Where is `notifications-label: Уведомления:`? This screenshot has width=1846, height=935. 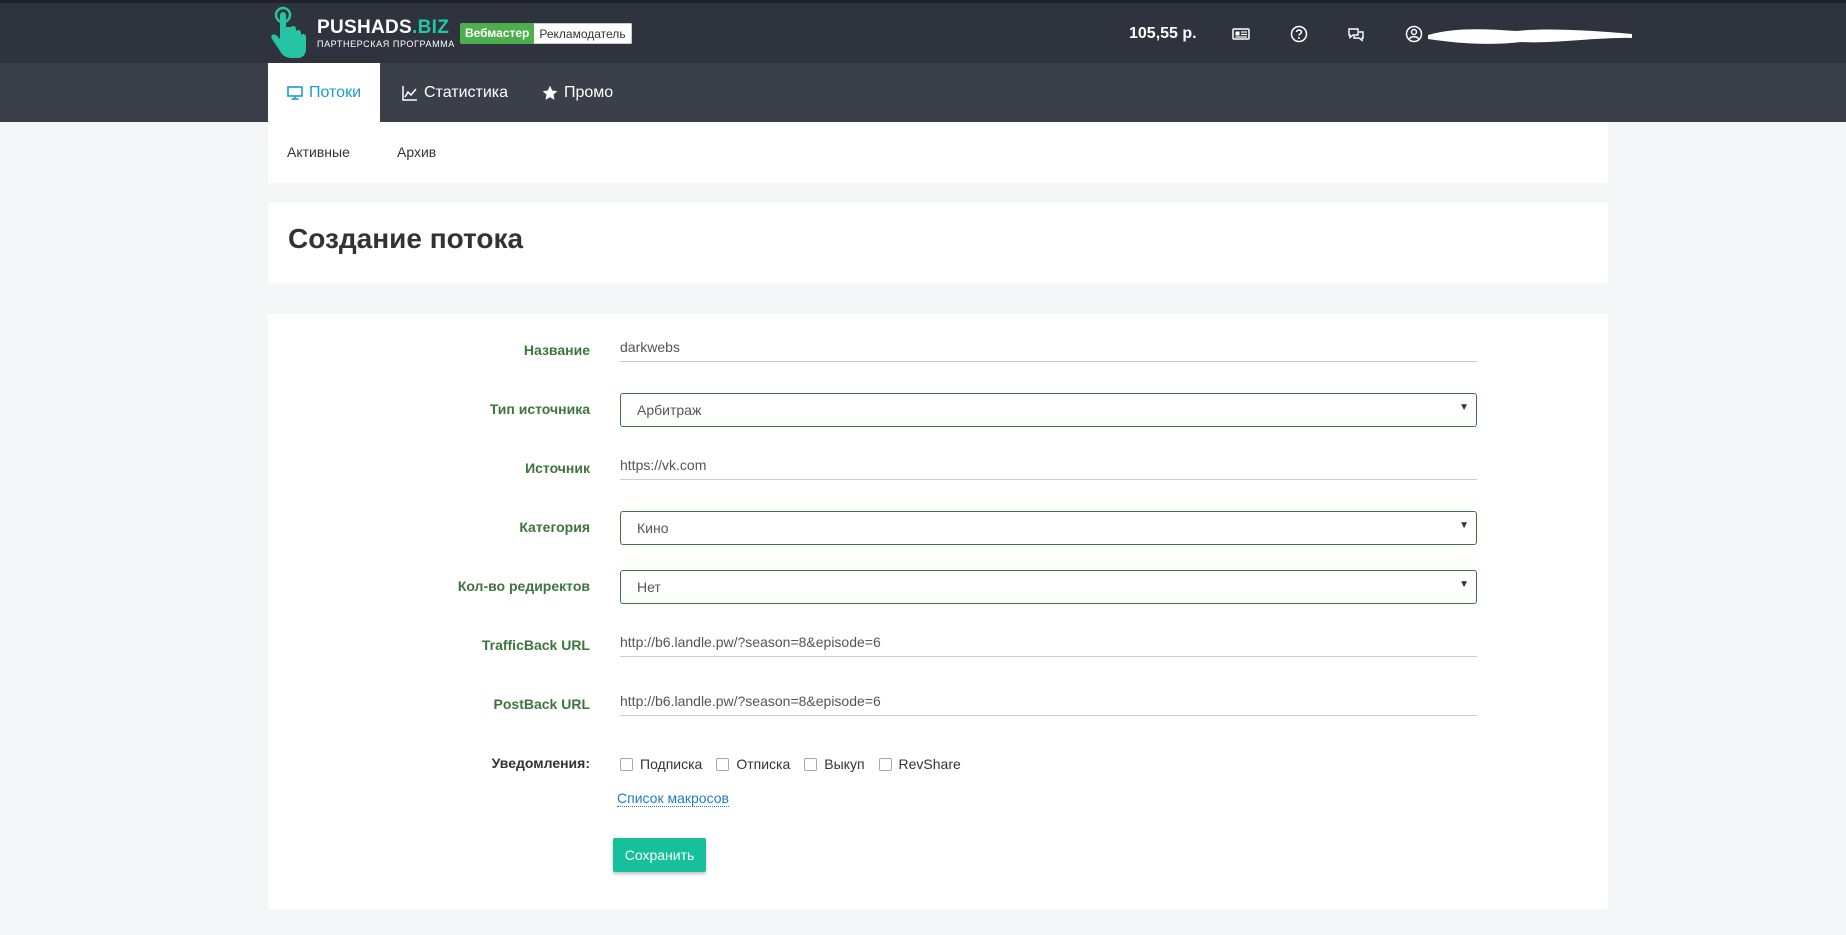 notifications-label: Уведомления: is located at coordinates (540, 763).